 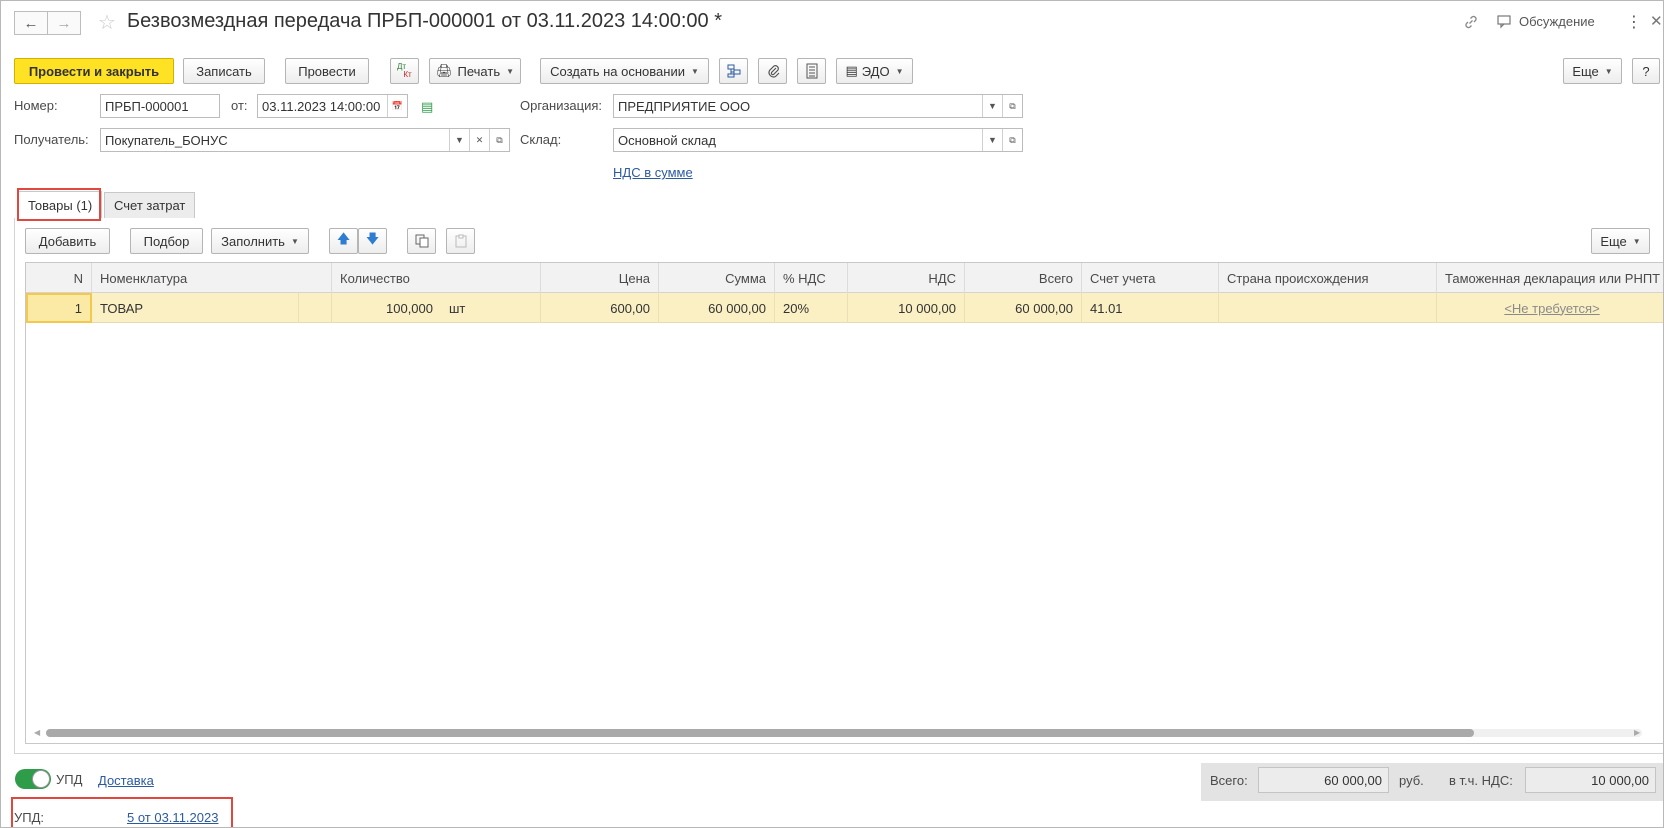 What do you see at coordinates (1229, 780) in the screenshot?
I see `total-label: Всего:` at bounding box center [1229, 780].